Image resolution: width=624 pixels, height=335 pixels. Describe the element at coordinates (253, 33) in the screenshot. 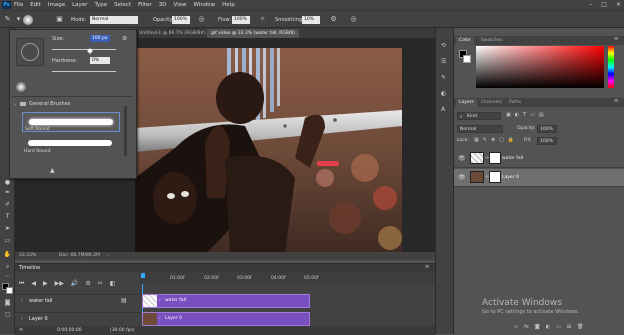

I see `tab-gif-video: gif video @ 33.3% (water fall, RGB/8)` at that location.